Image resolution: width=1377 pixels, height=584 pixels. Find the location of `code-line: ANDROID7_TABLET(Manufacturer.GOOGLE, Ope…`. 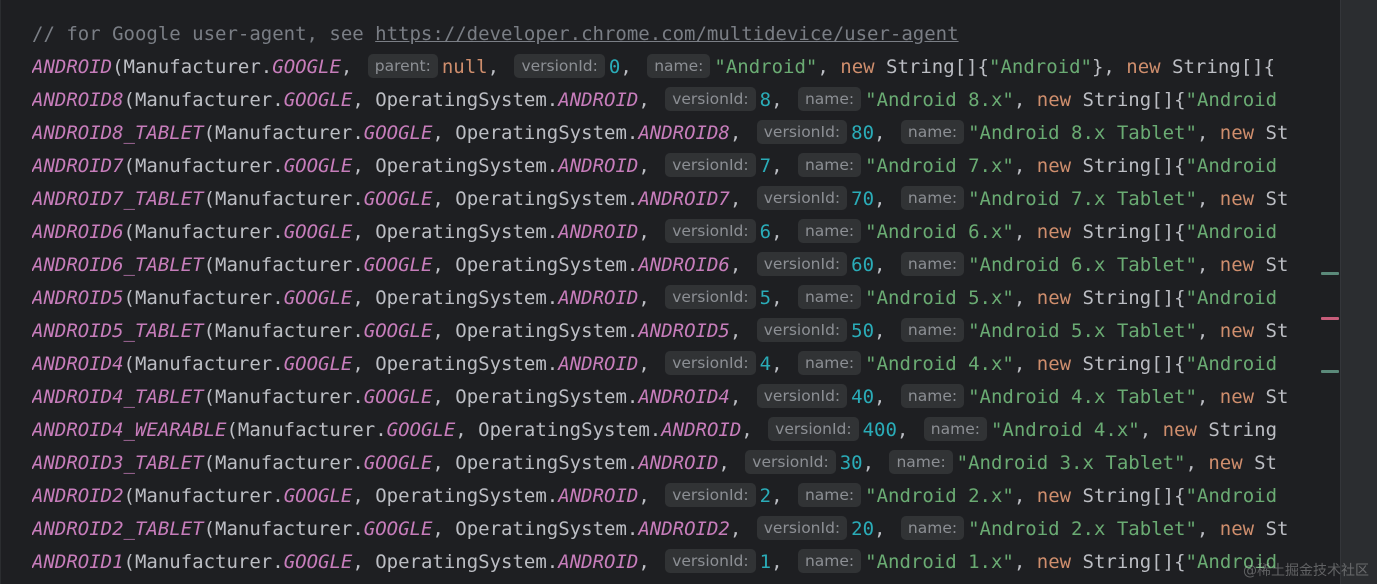

code-line: ANDROID7_TABLET(Manufacturer.GOOGLE, Ope… is located at coordinates (685, 199).